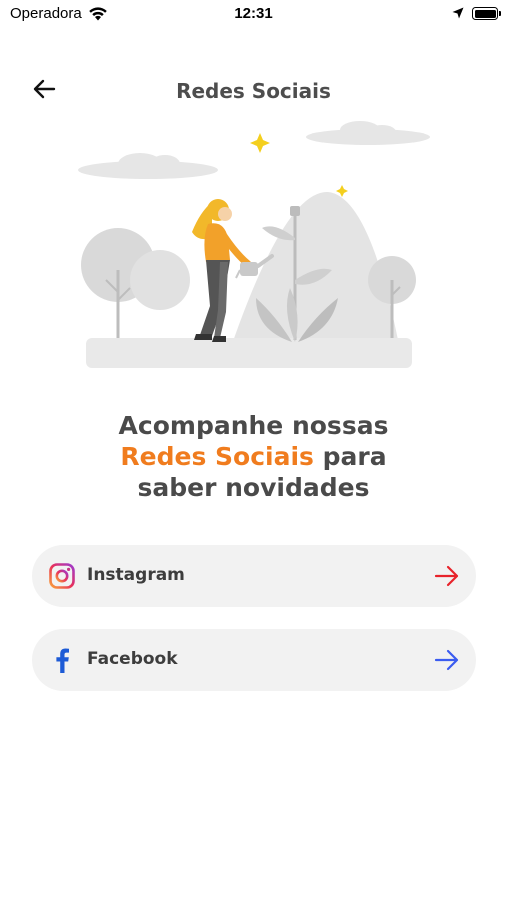  I want to click on facebook-icon, so click(62, 660).